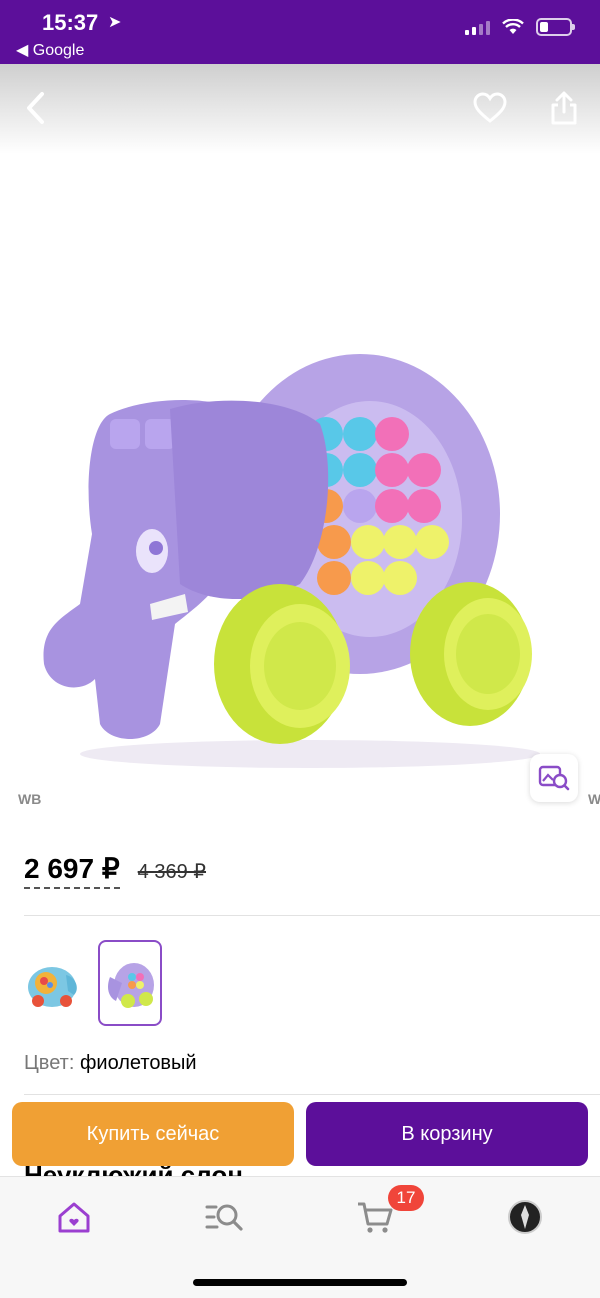 The width and height of the screenshot is (600, 1298). Describe the element at coordinates (594, 799) in the screenshot. I see `wb-watermark-next: W` at that location.